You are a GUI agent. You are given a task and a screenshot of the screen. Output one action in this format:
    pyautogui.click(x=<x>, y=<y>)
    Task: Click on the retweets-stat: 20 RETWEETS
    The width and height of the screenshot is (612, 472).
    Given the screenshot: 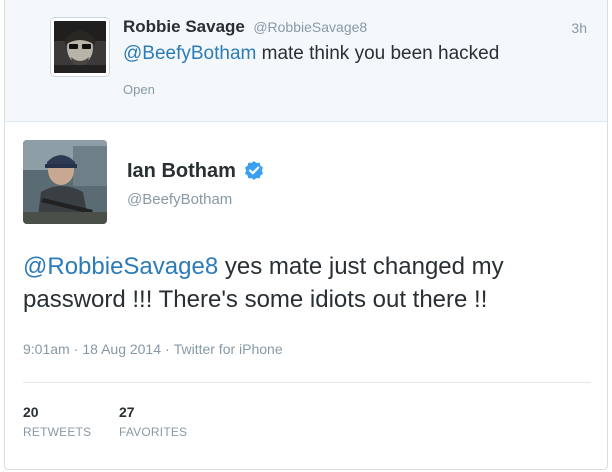 What is the action you would take?
    pyautogui.click(x=57, y=421)
    